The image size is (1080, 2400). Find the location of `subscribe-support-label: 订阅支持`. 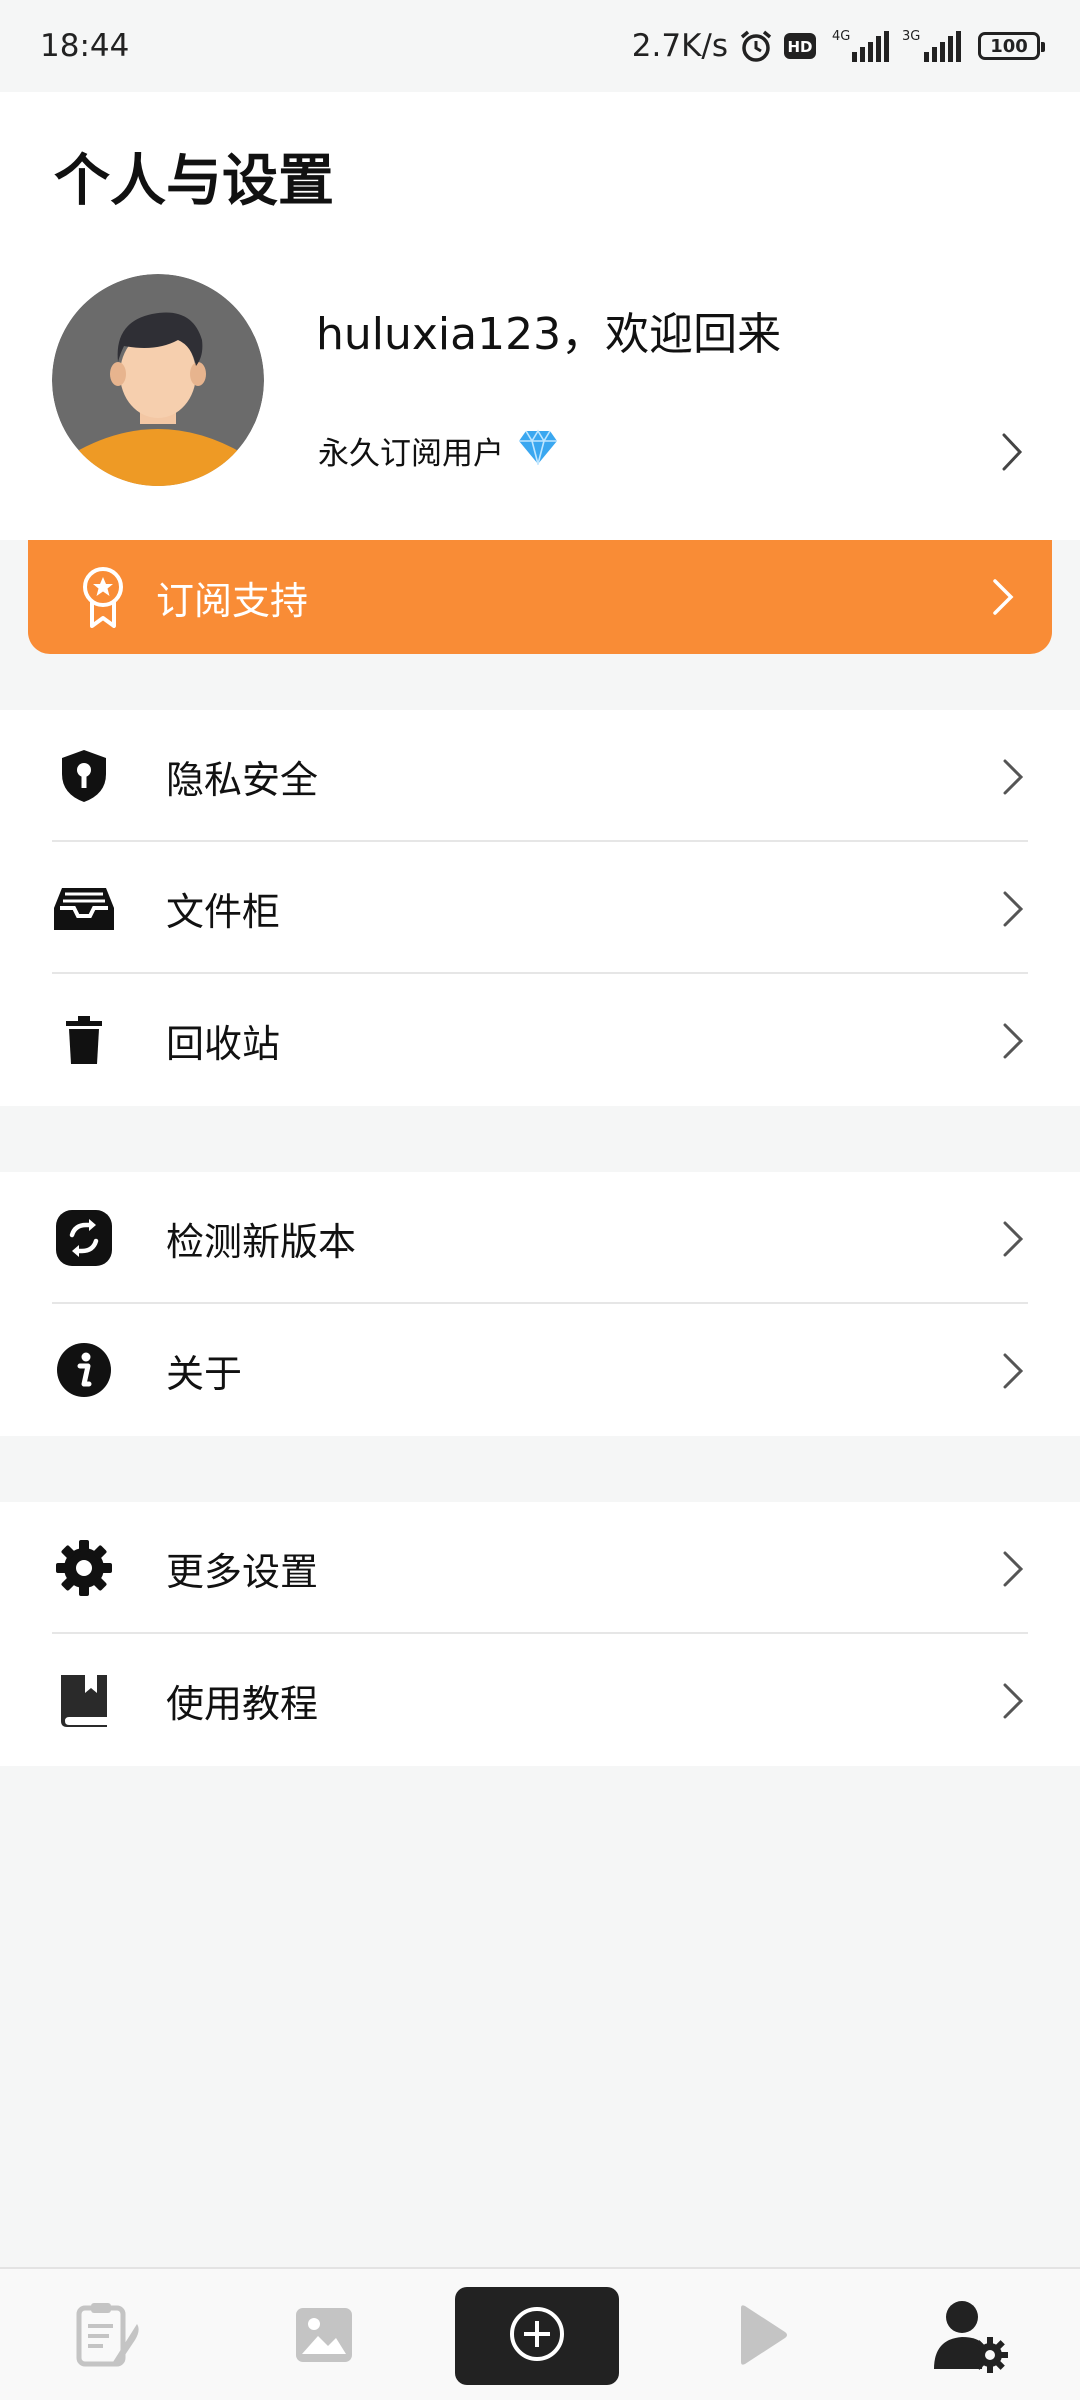

subscribe-support-label: 订阅支持 is located at coordinates (232, 600).